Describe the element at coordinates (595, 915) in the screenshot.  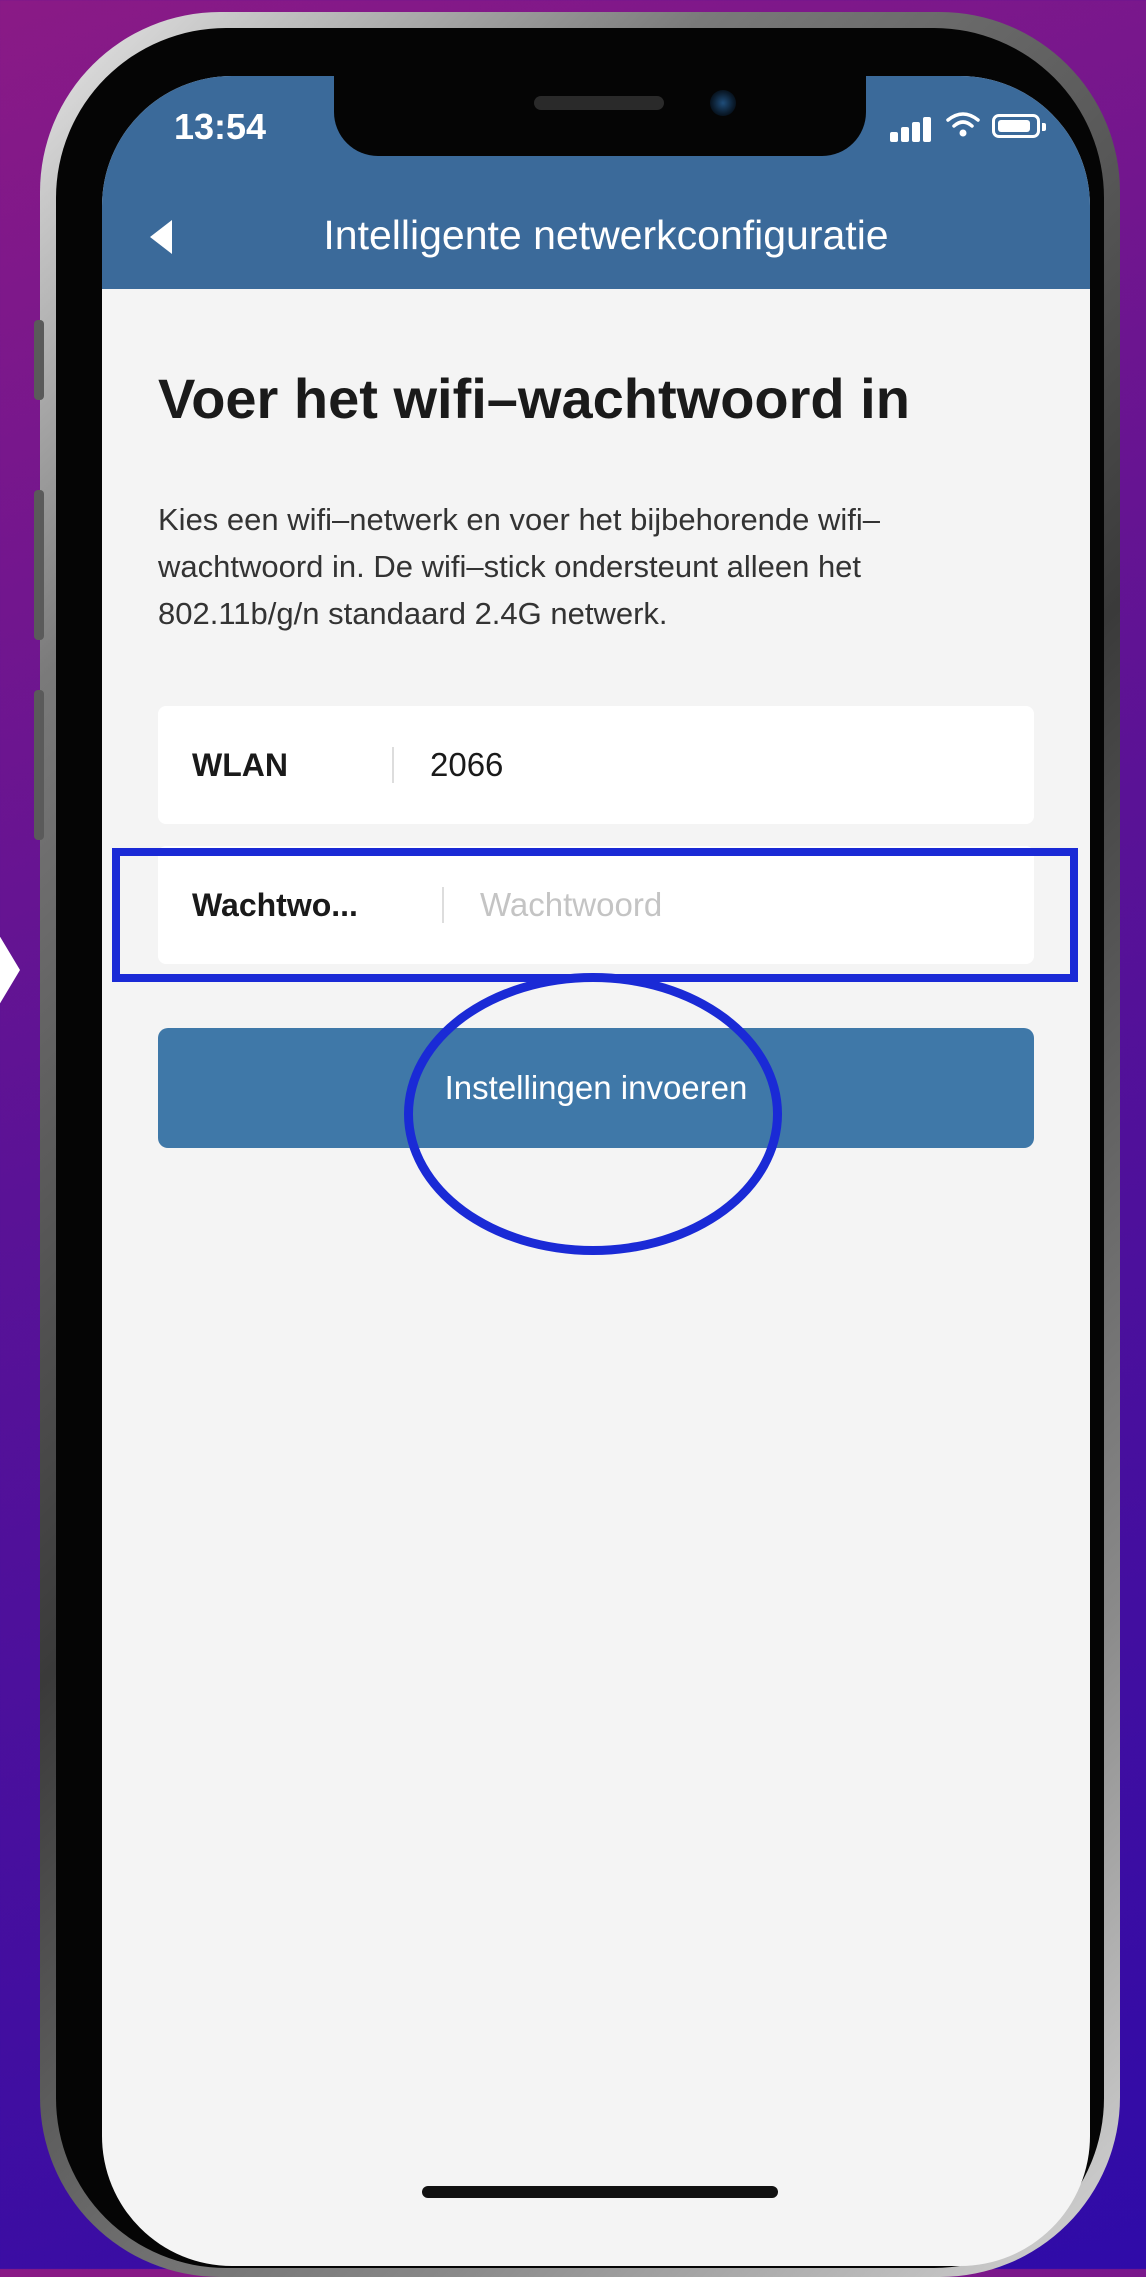
I see `annotation-highlight-box` at that location.